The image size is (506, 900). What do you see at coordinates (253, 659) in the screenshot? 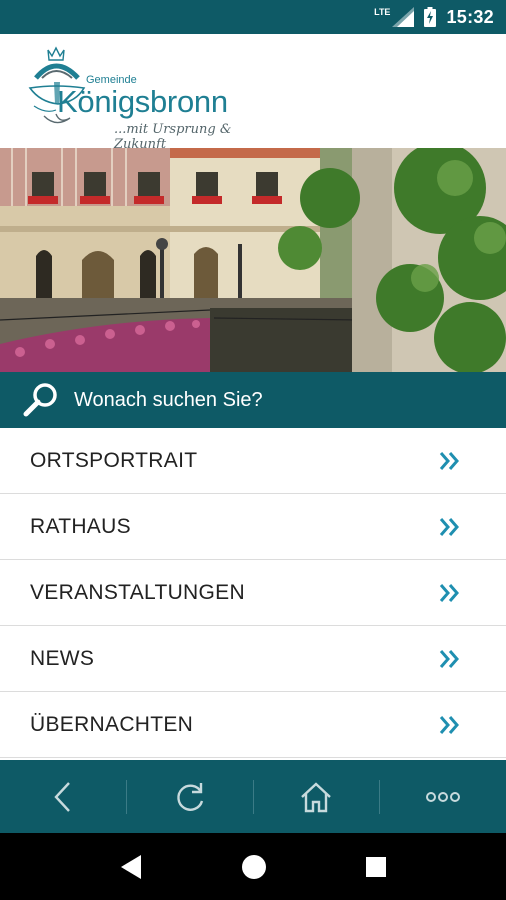
I see `menu-item-news: NEWS` at bounding box center [253, 659].